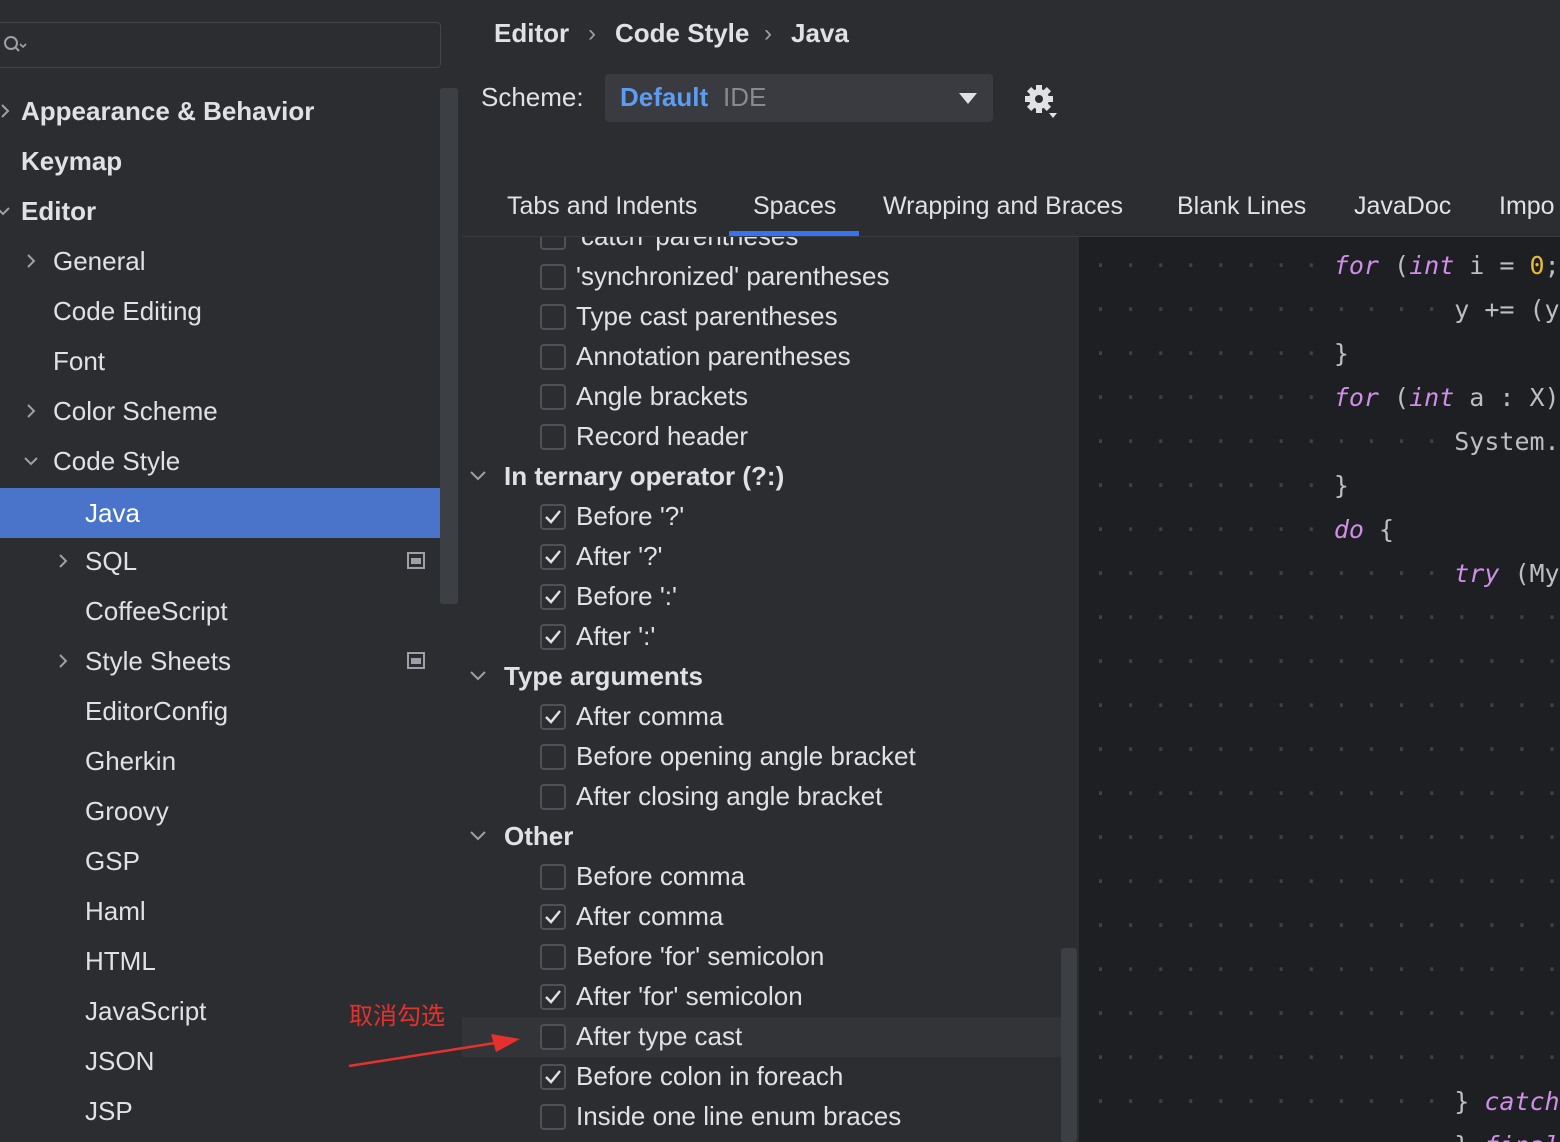  Describe the element at coordinates (220, 45) in the screenshot. I see `settings-search-input` at that location.